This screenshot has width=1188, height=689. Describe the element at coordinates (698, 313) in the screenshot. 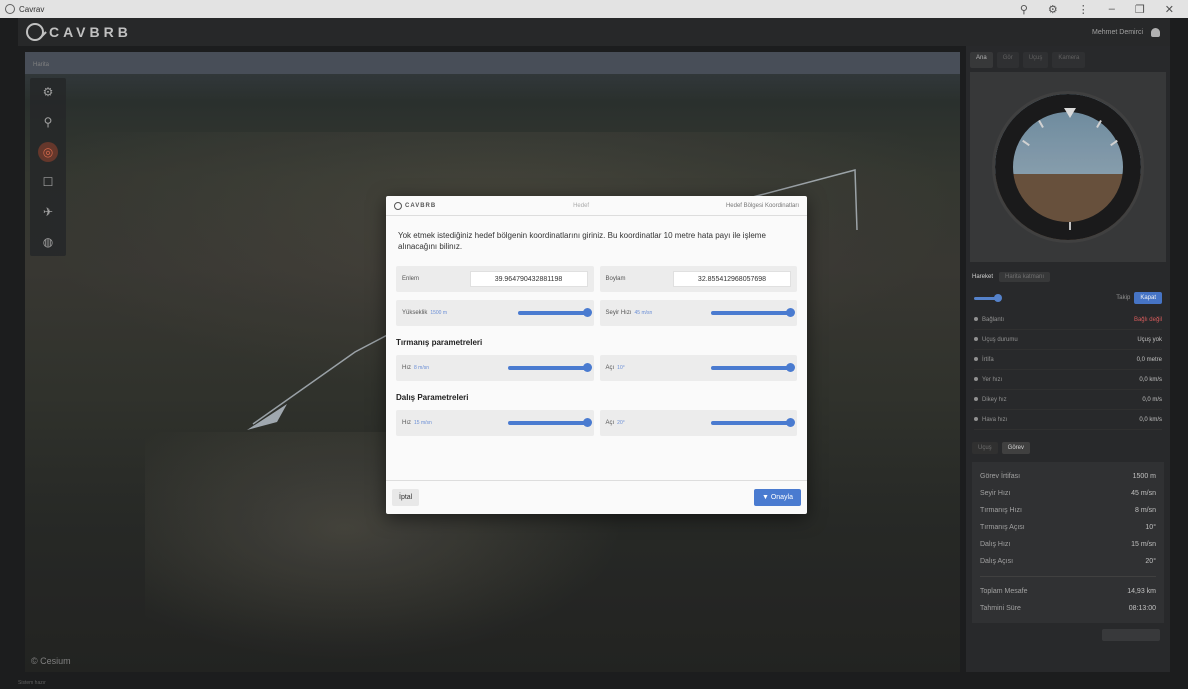

I see `cruise-speed-cell: Seyir Hızı 45 m/sn` at that location.